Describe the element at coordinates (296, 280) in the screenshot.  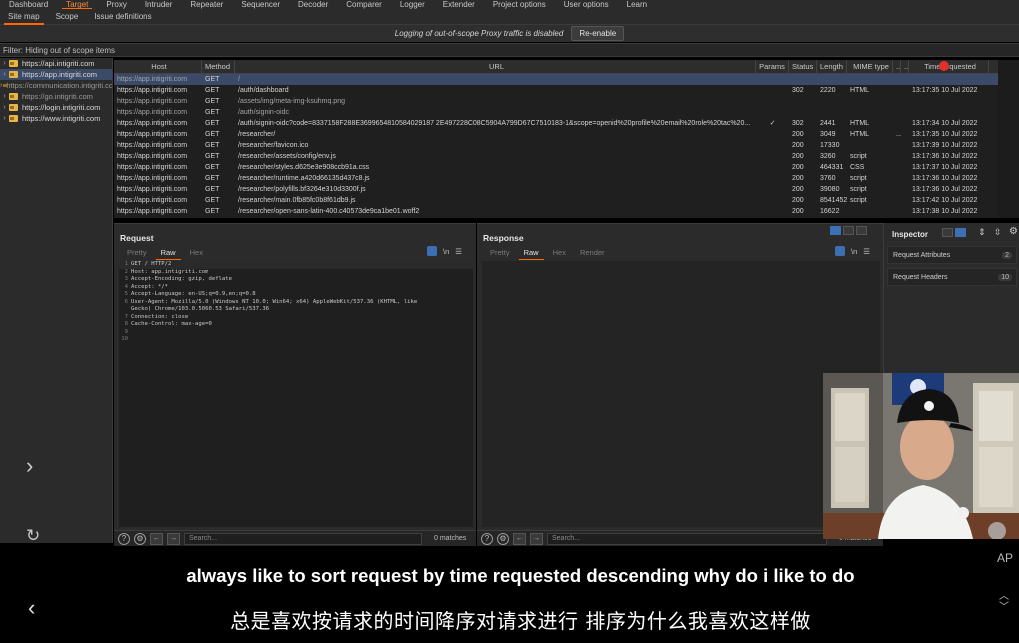
I see `request-line: 3 Accept-Encoding: gzip, deflate` at that location.